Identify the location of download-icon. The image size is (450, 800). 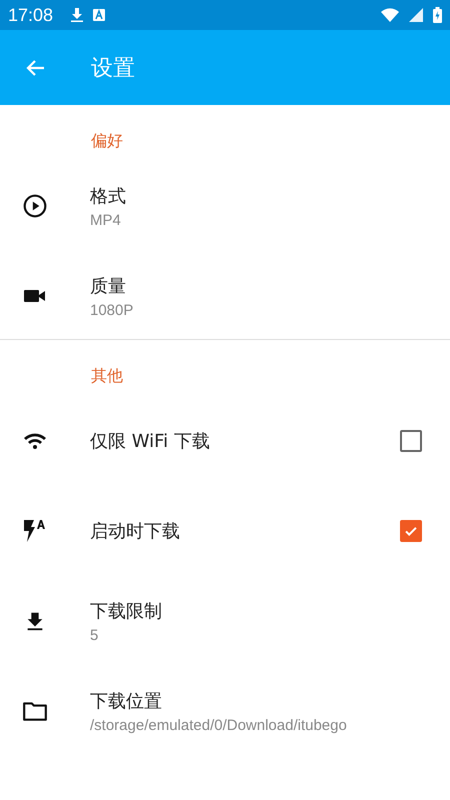
(77, 15).